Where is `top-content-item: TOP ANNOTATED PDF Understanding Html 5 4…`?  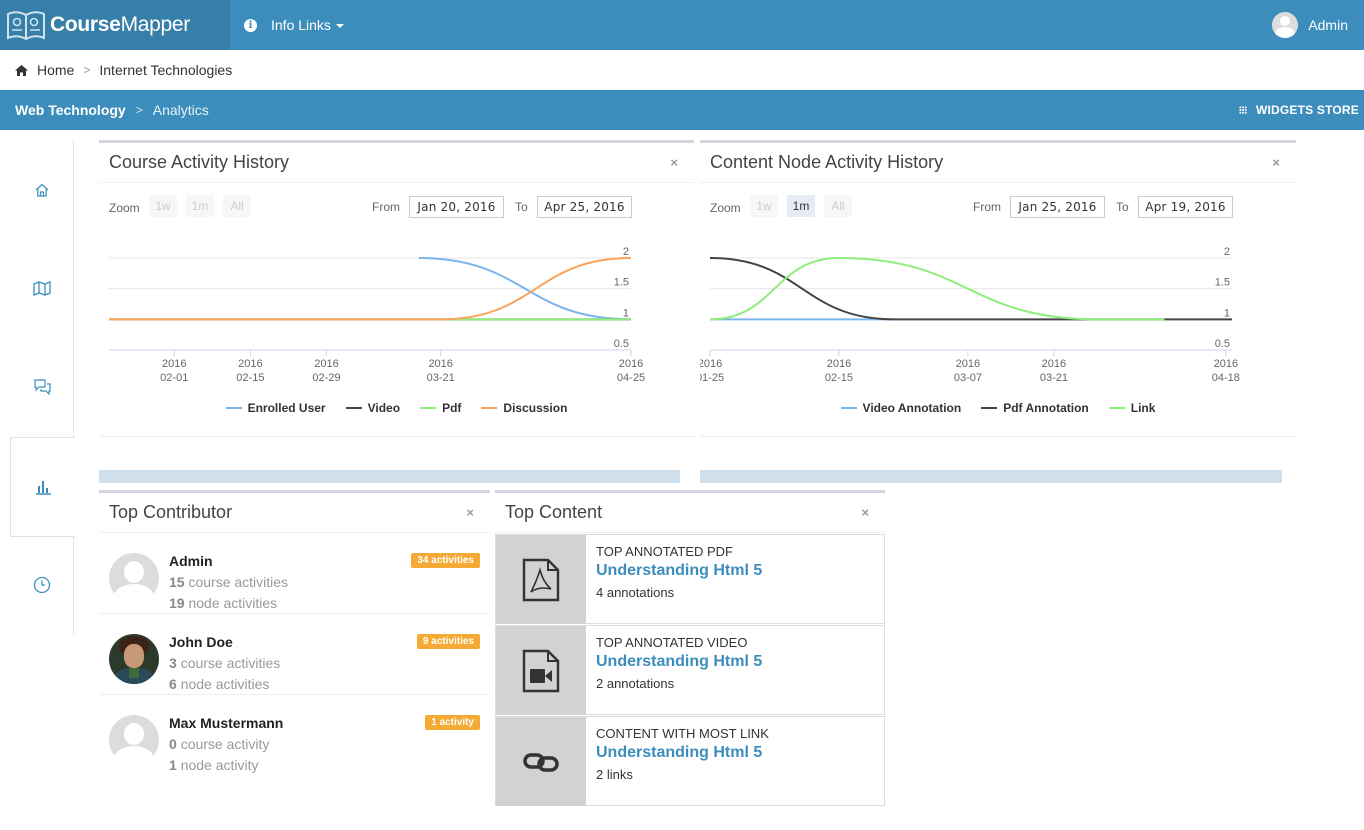 top-content-item: TOP ANNOTATED PDF Understanding Html 5 4… is located at coordinates (690, 579).